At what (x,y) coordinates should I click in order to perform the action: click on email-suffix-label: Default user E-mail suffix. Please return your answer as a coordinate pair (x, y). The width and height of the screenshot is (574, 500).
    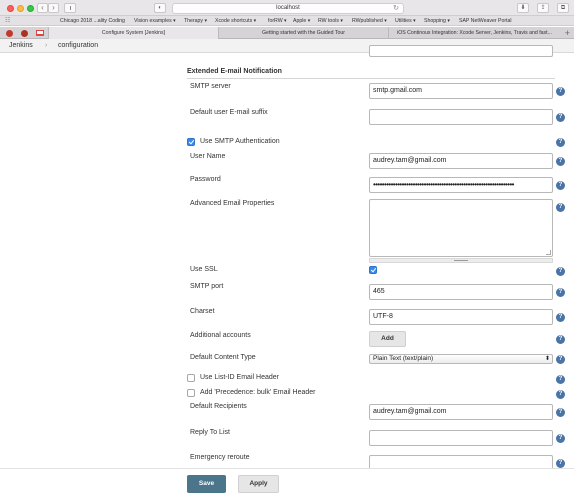
    Looking at the image, I should click on (229, 112).